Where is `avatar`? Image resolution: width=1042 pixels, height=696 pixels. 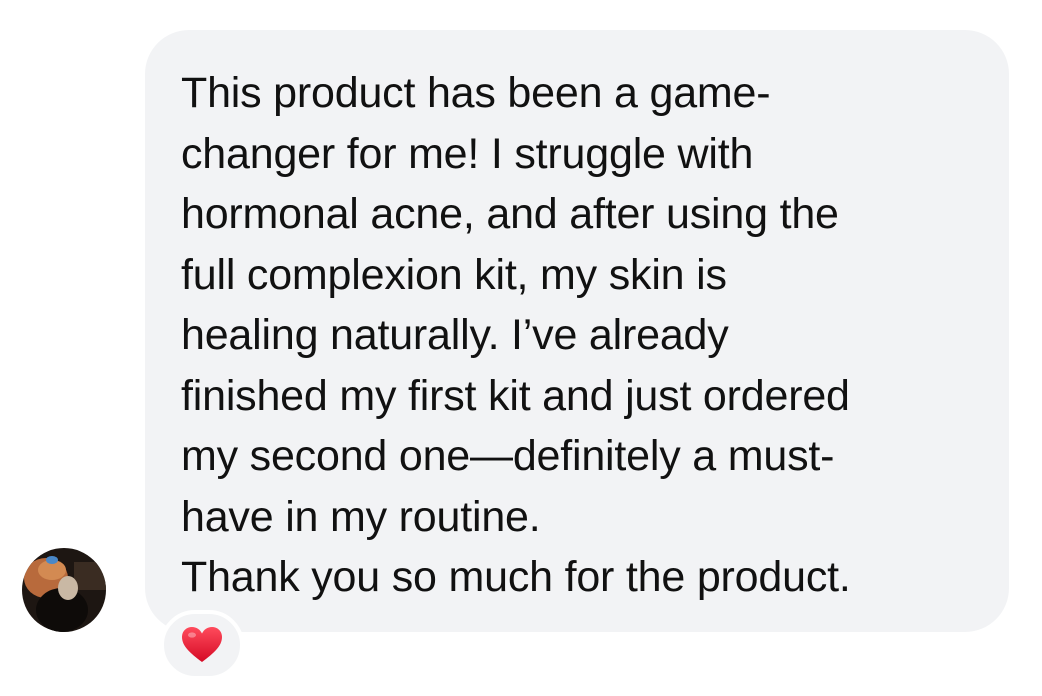 avatar is located at coordinates (64, 590).